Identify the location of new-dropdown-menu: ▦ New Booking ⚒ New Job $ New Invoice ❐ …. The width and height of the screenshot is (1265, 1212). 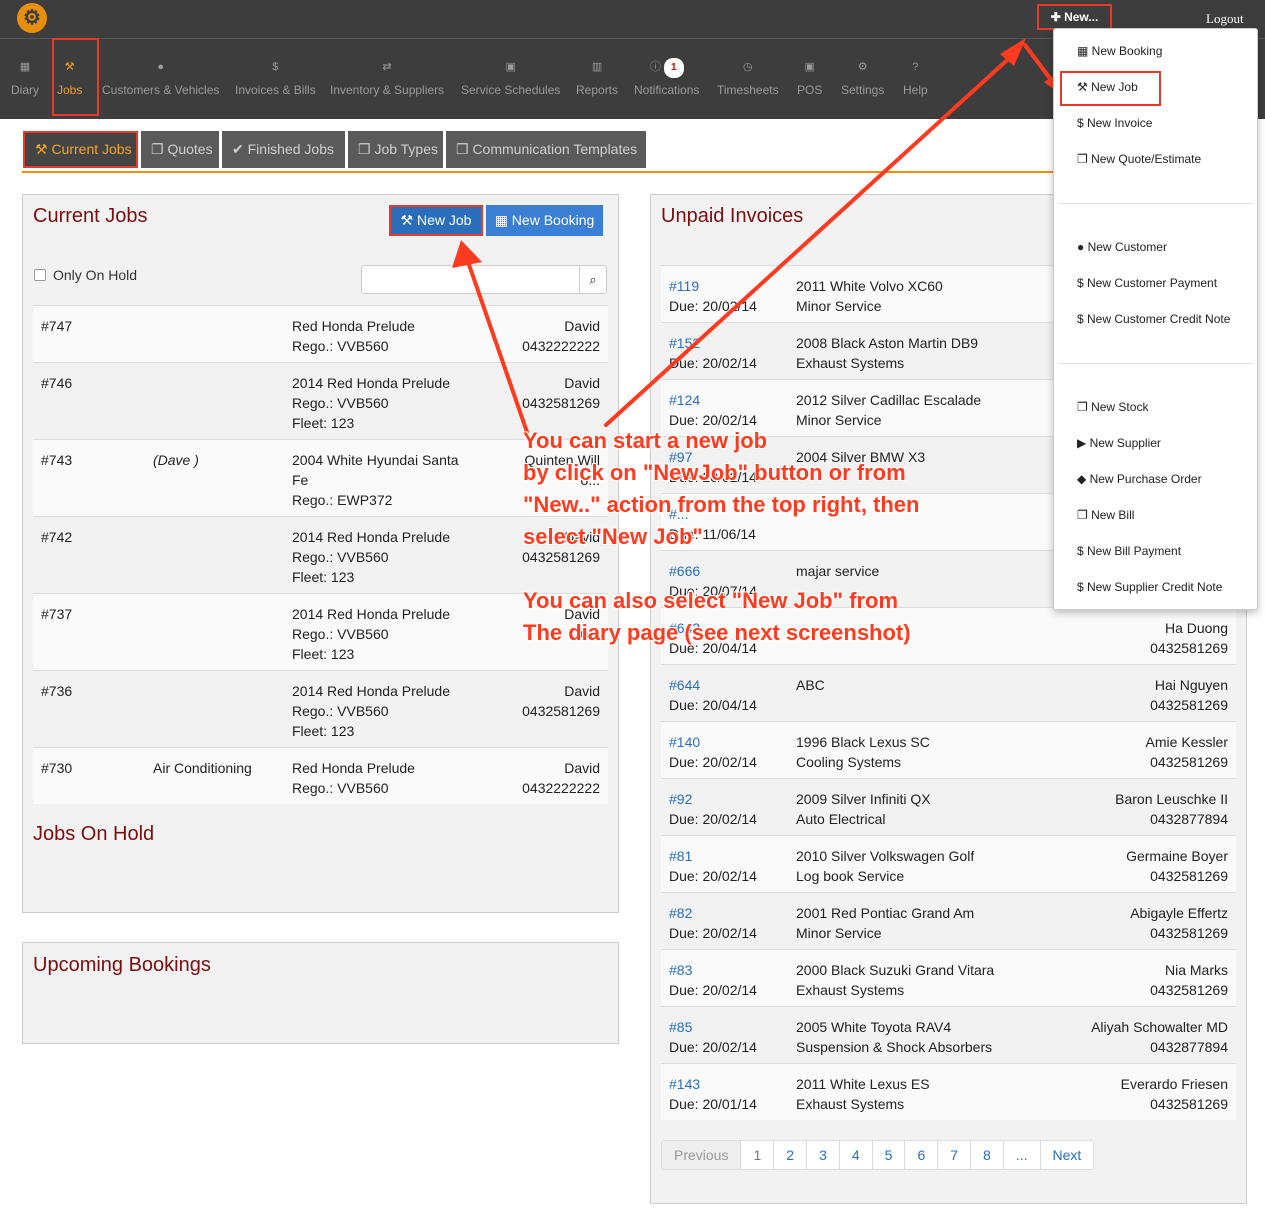
(1155, 319).